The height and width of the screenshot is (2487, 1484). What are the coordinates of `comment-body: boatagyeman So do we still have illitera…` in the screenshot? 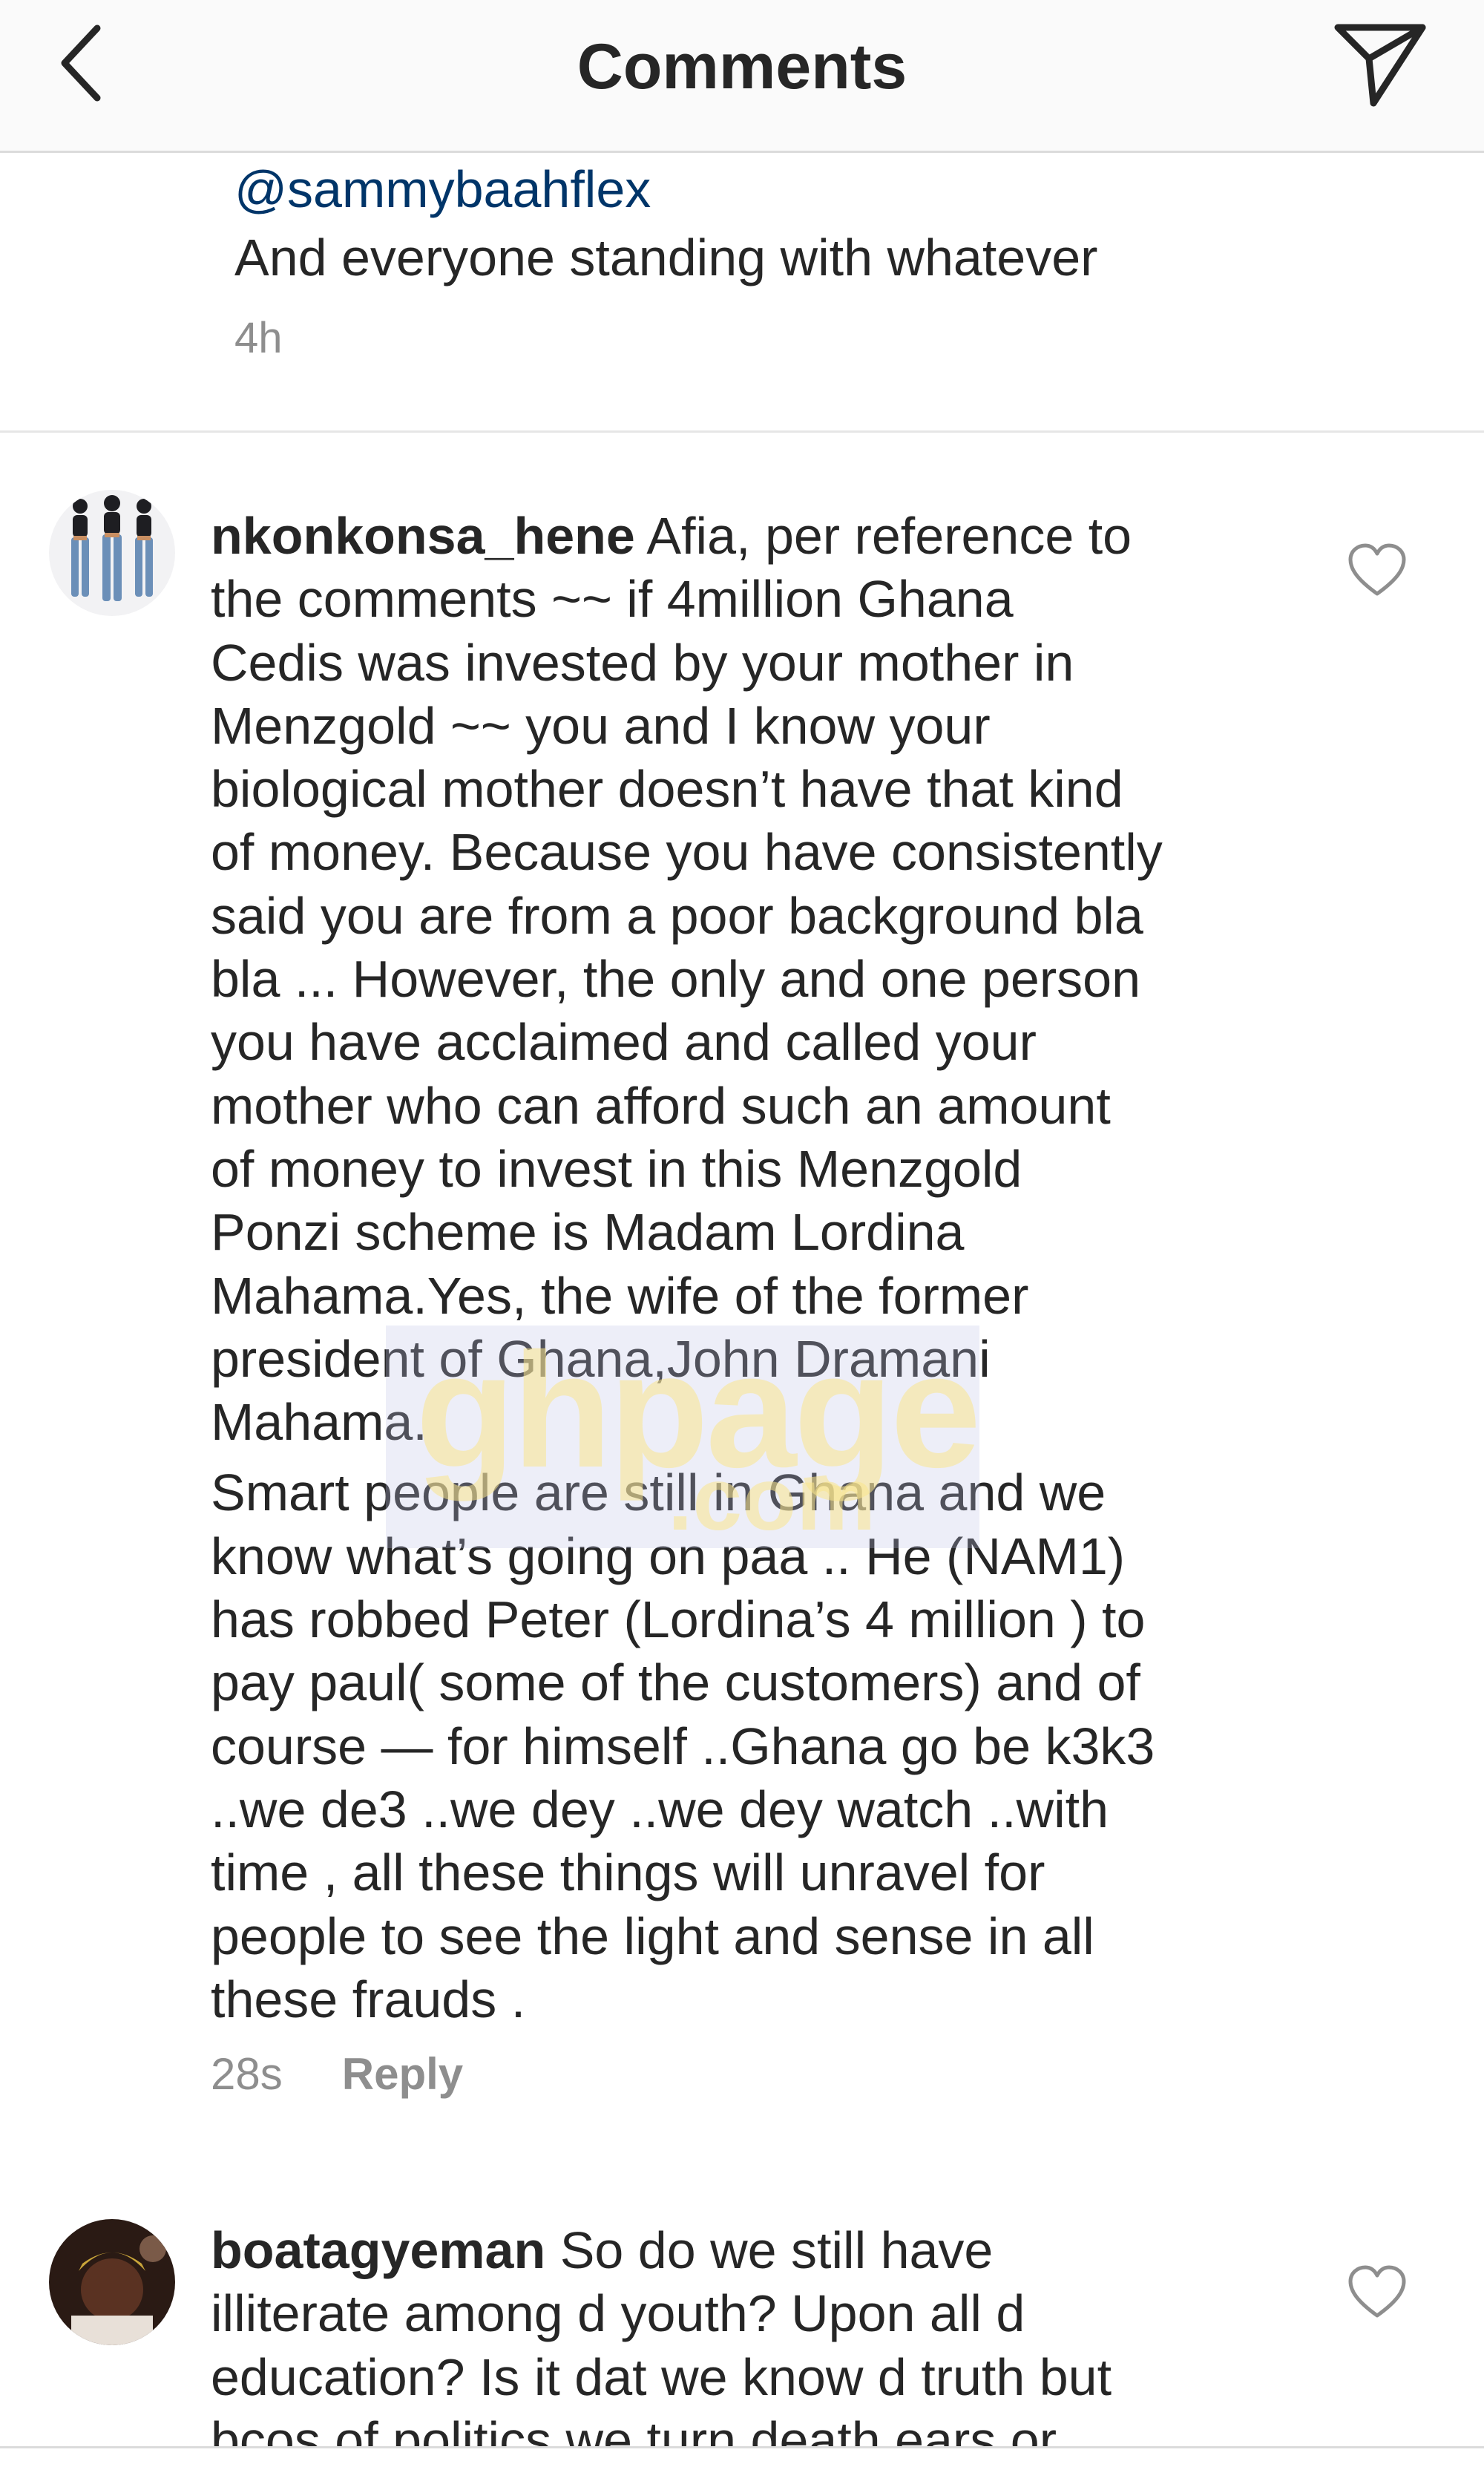 It's located at (745, 2345).